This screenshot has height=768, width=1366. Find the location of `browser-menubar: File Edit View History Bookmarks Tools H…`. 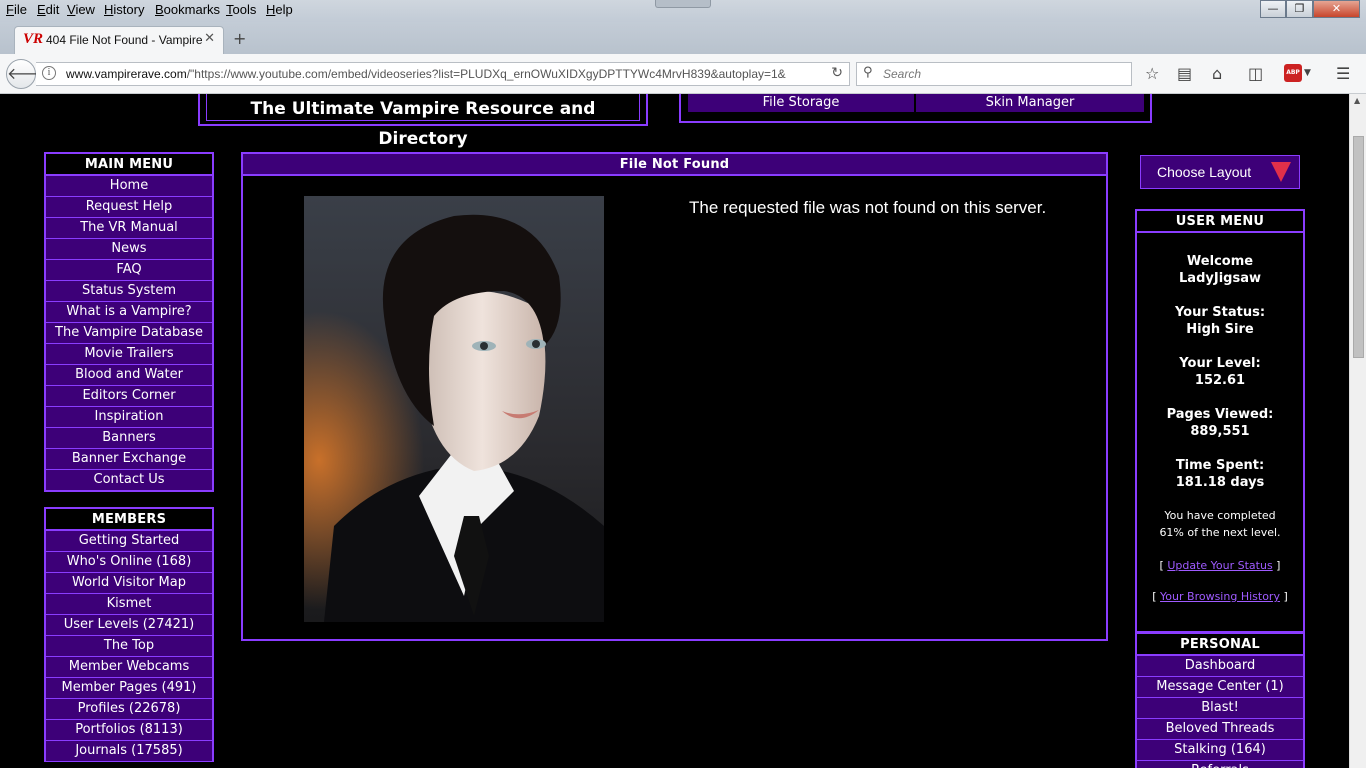

browser-menubar: File Edit View History Bookmarks Tools H… is located at coordinates (683, 11).